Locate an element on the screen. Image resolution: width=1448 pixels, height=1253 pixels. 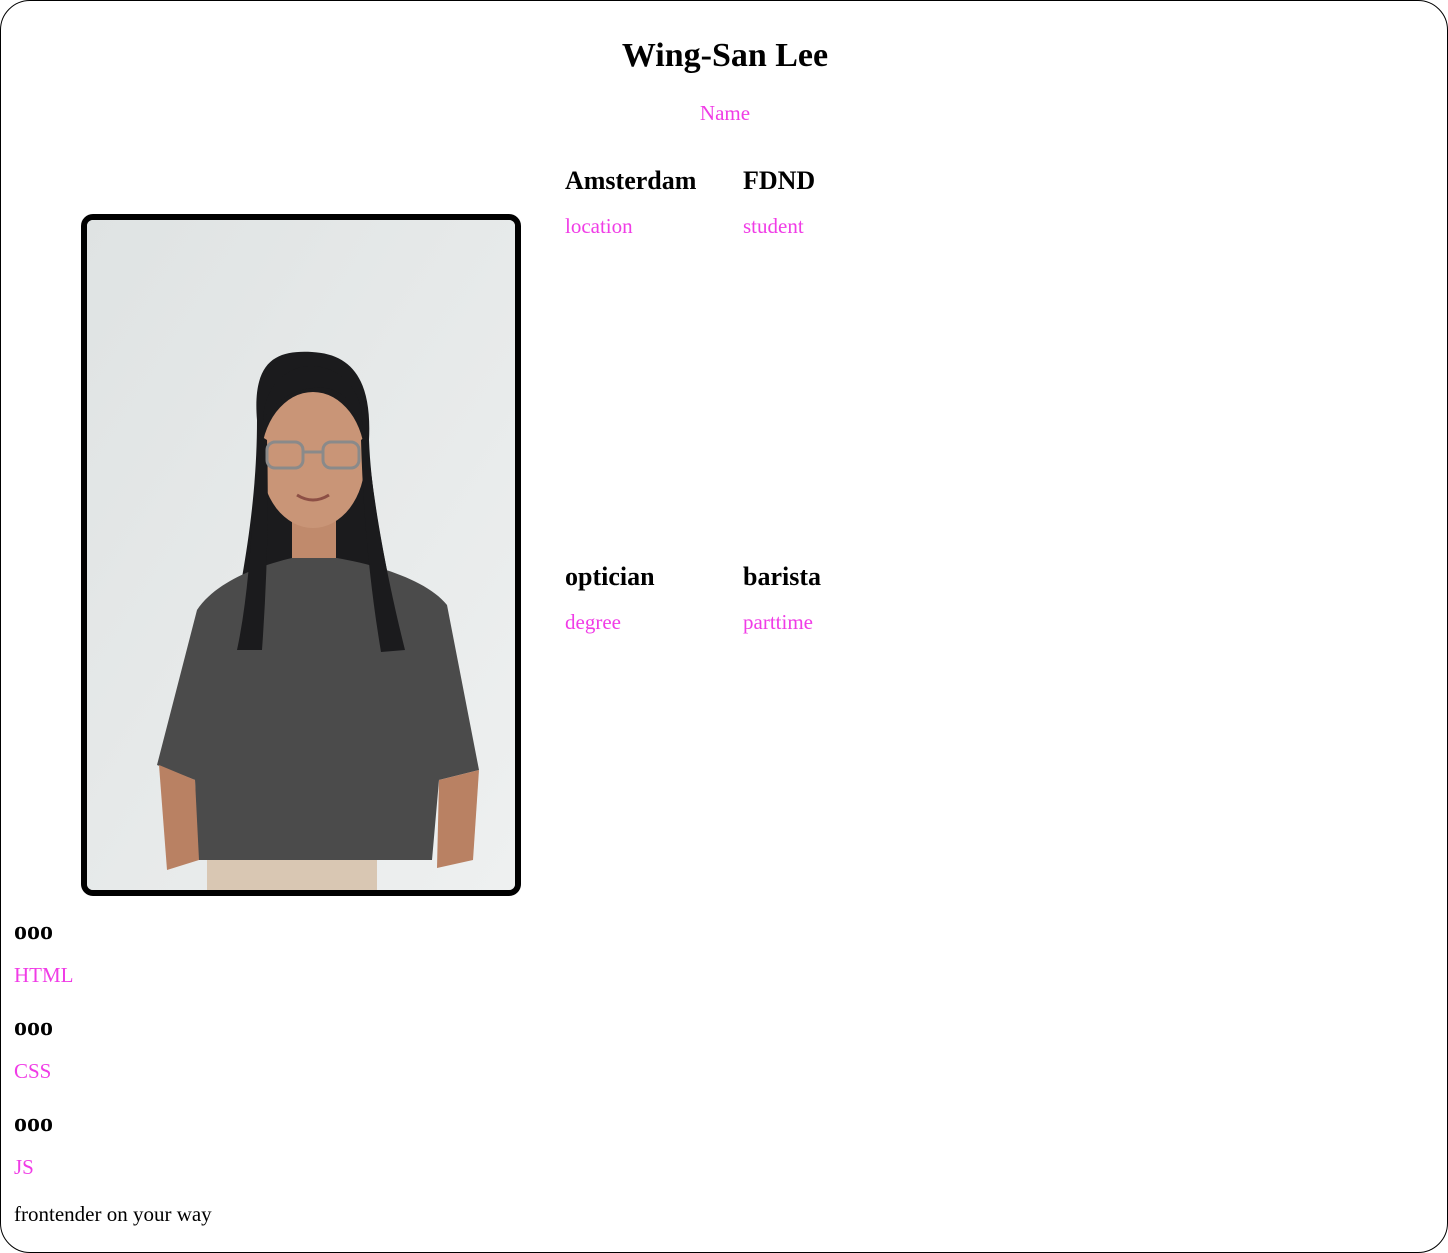
fact-caption: parttime is located at coordinates (778, 622).